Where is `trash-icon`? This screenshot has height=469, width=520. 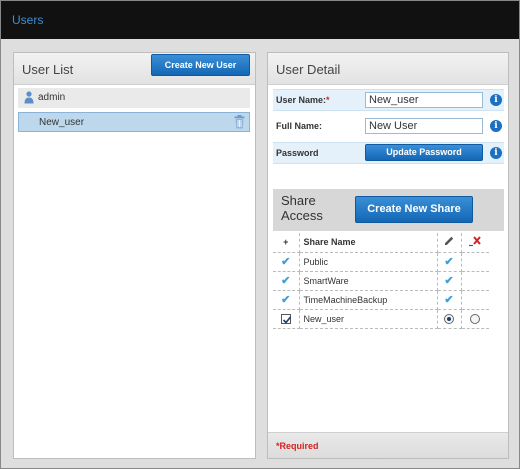
trash-icon is located at coordinates (239, 122).